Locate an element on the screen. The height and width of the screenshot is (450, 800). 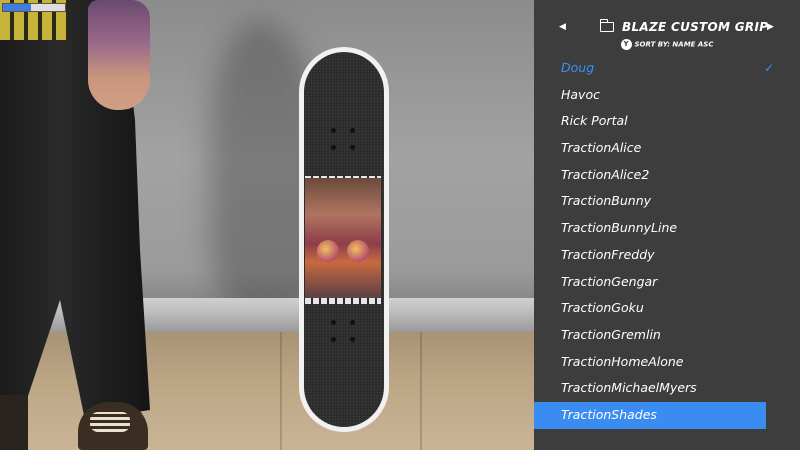
hud-meter is located at coordinates (34, 7).